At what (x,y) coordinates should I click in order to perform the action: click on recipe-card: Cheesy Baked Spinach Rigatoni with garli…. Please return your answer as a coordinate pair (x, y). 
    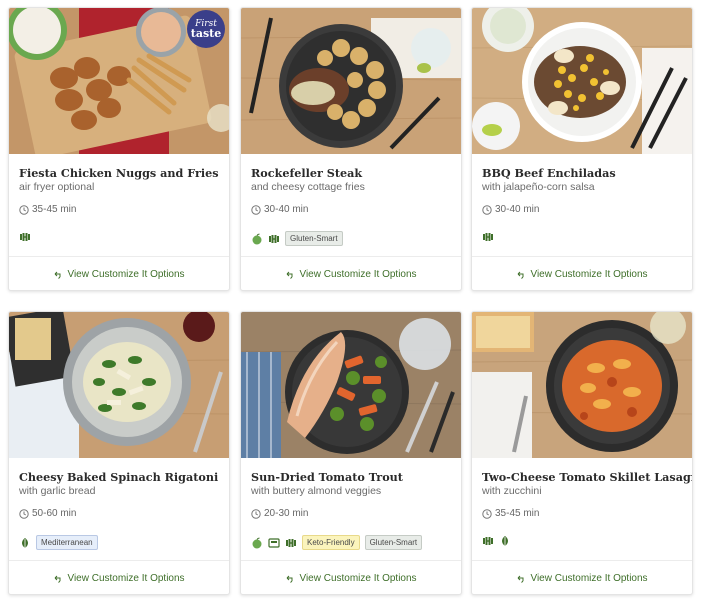
    Looking at the image, I should click on (119, 453).